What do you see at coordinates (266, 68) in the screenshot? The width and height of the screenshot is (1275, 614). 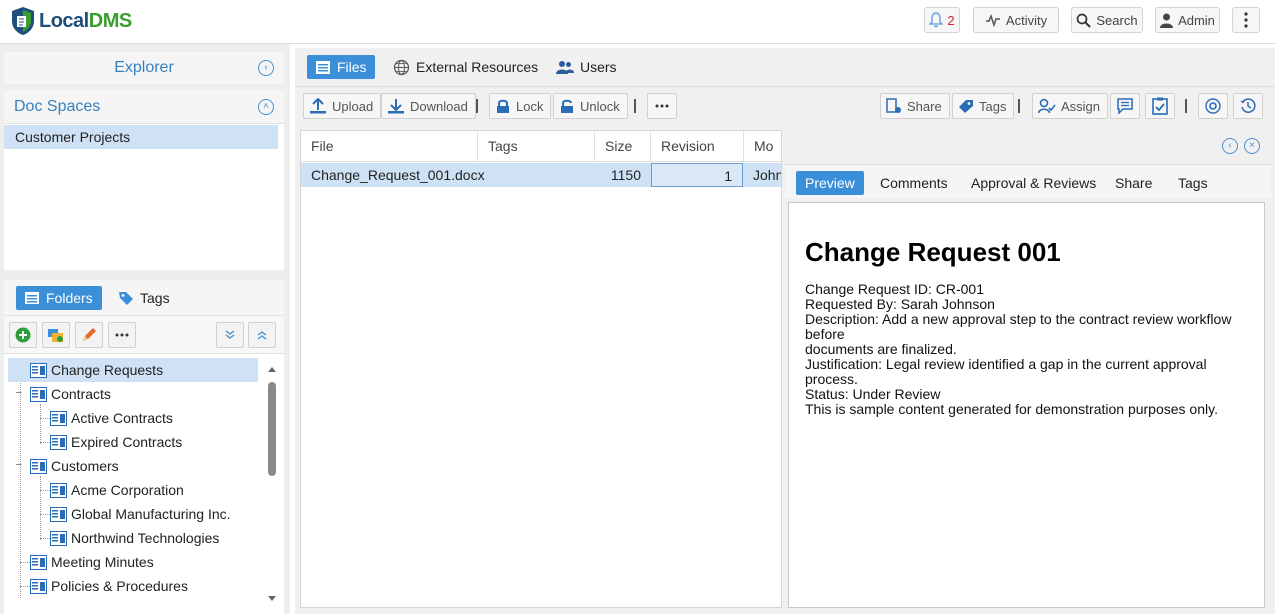 I see `collapse-explorer-button: ‹` at bounding box center [266, 68].